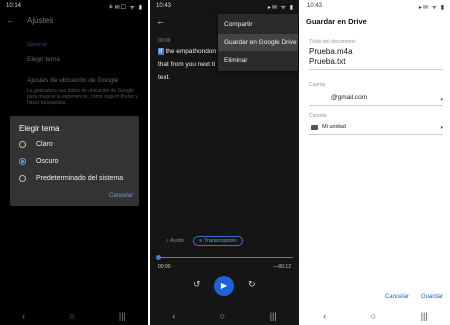  Describe the element at coordinates (332, 42) in the screenshot. I see `document-title-label: Título del documento` at that location.